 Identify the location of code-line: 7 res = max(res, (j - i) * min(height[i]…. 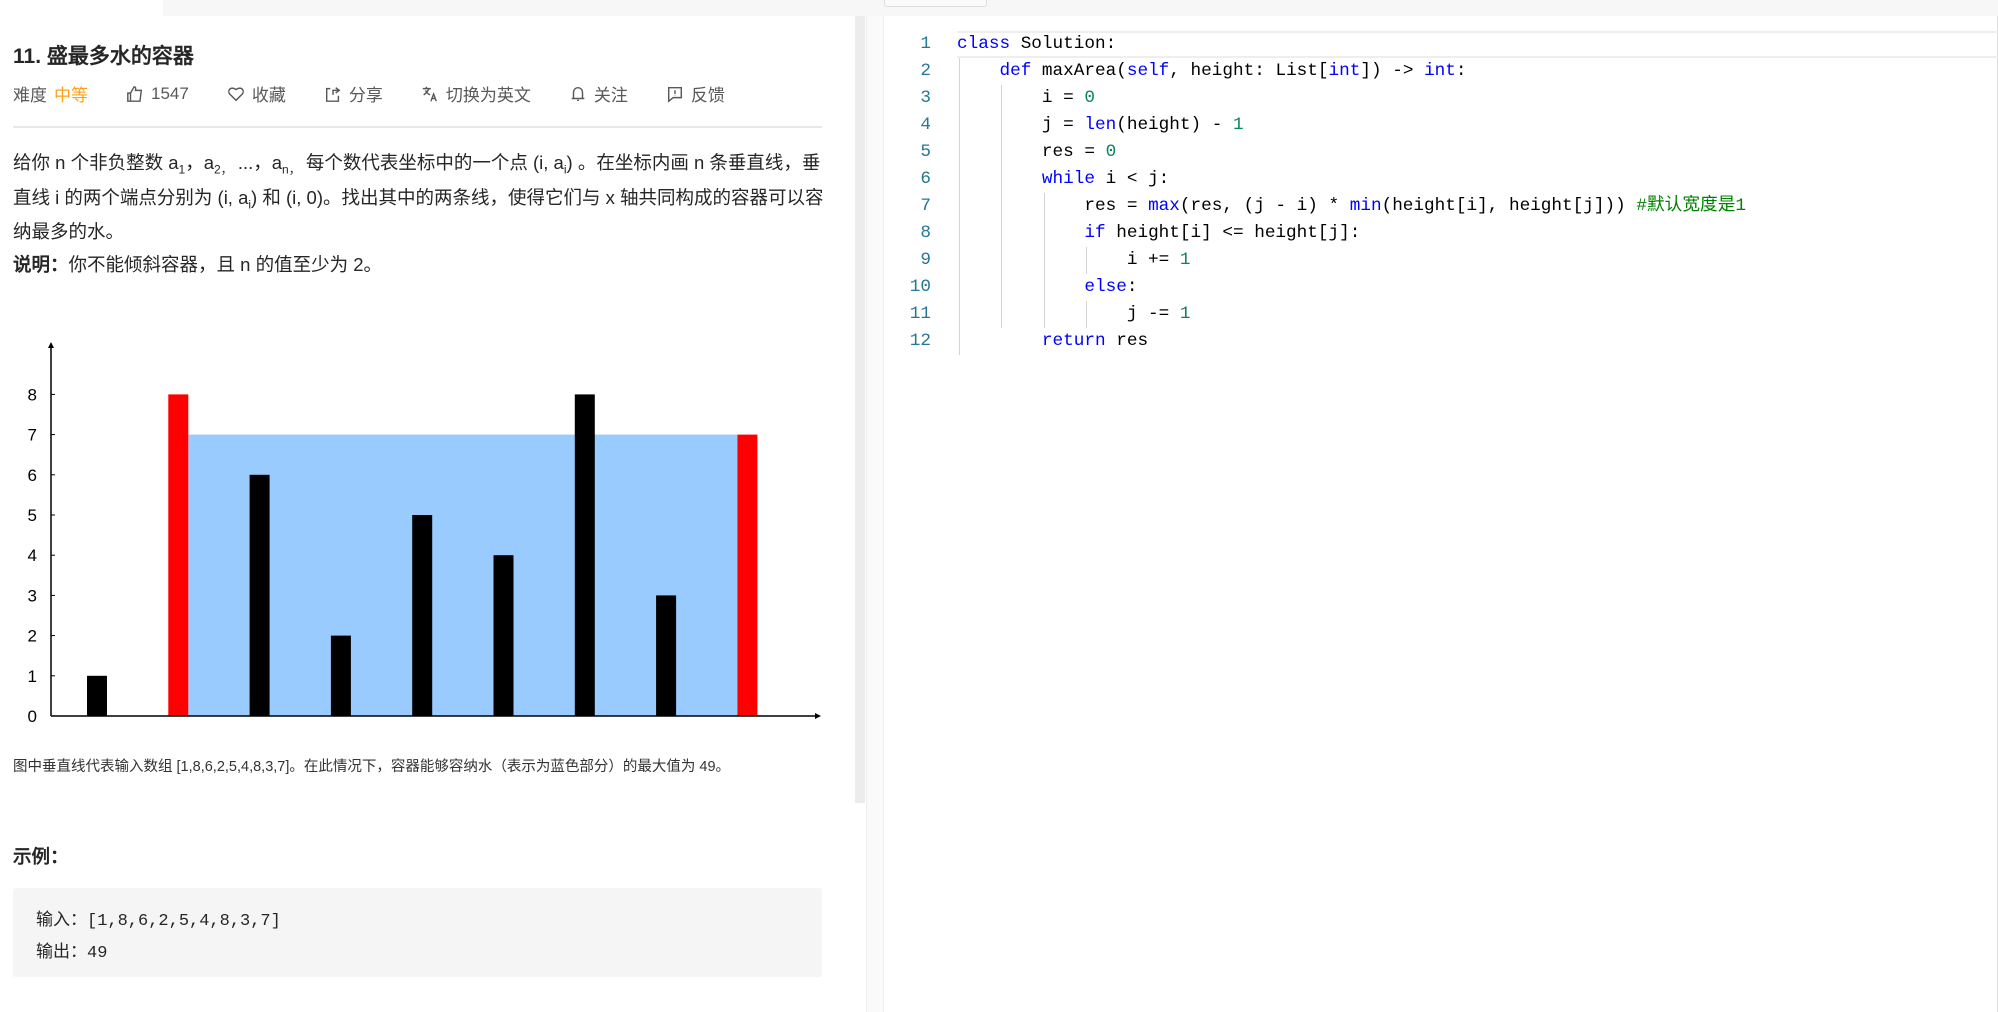
(1441, 206).